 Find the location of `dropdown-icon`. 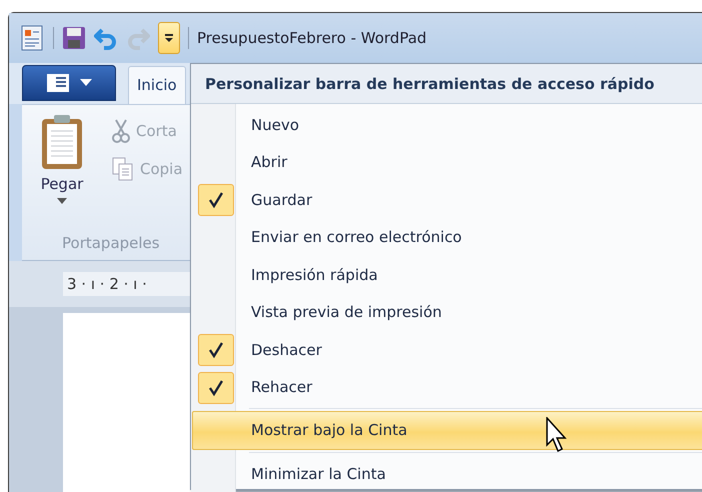

dropdown-icon is located at coordinates (169, 38).